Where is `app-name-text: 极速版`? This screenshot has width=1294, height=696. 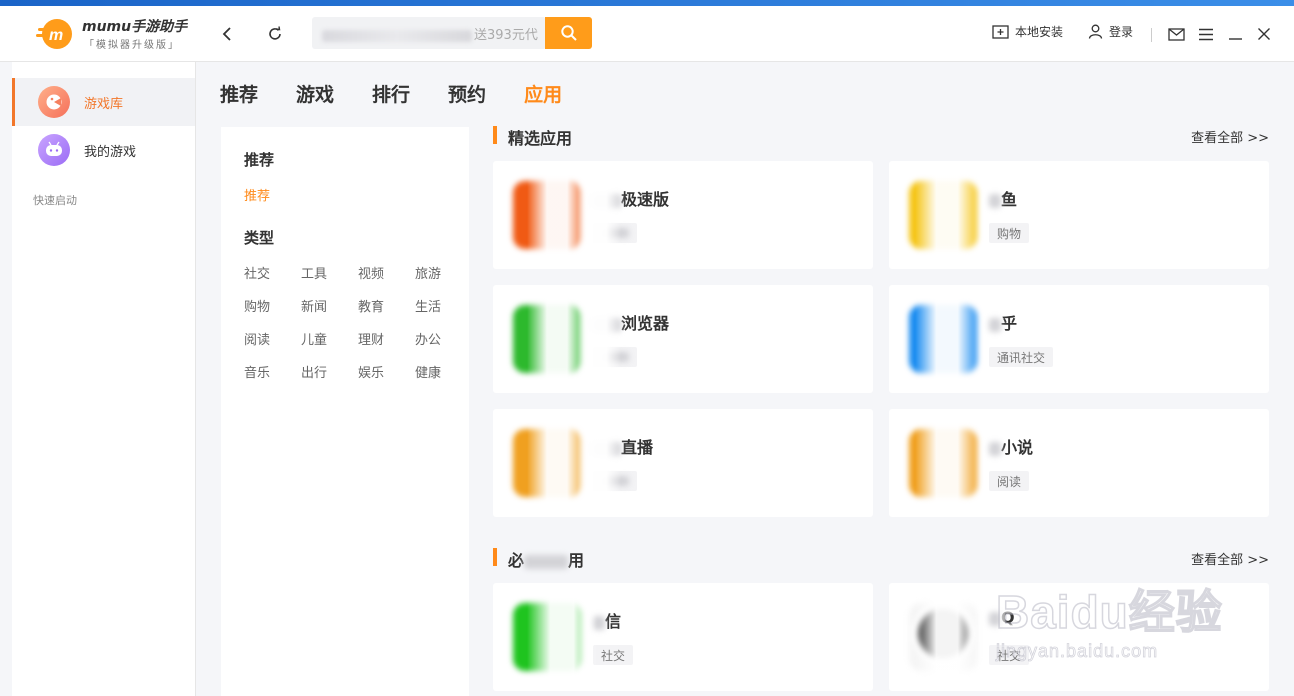 app-name-text: 极速版 is located at coordinates (645, 199).